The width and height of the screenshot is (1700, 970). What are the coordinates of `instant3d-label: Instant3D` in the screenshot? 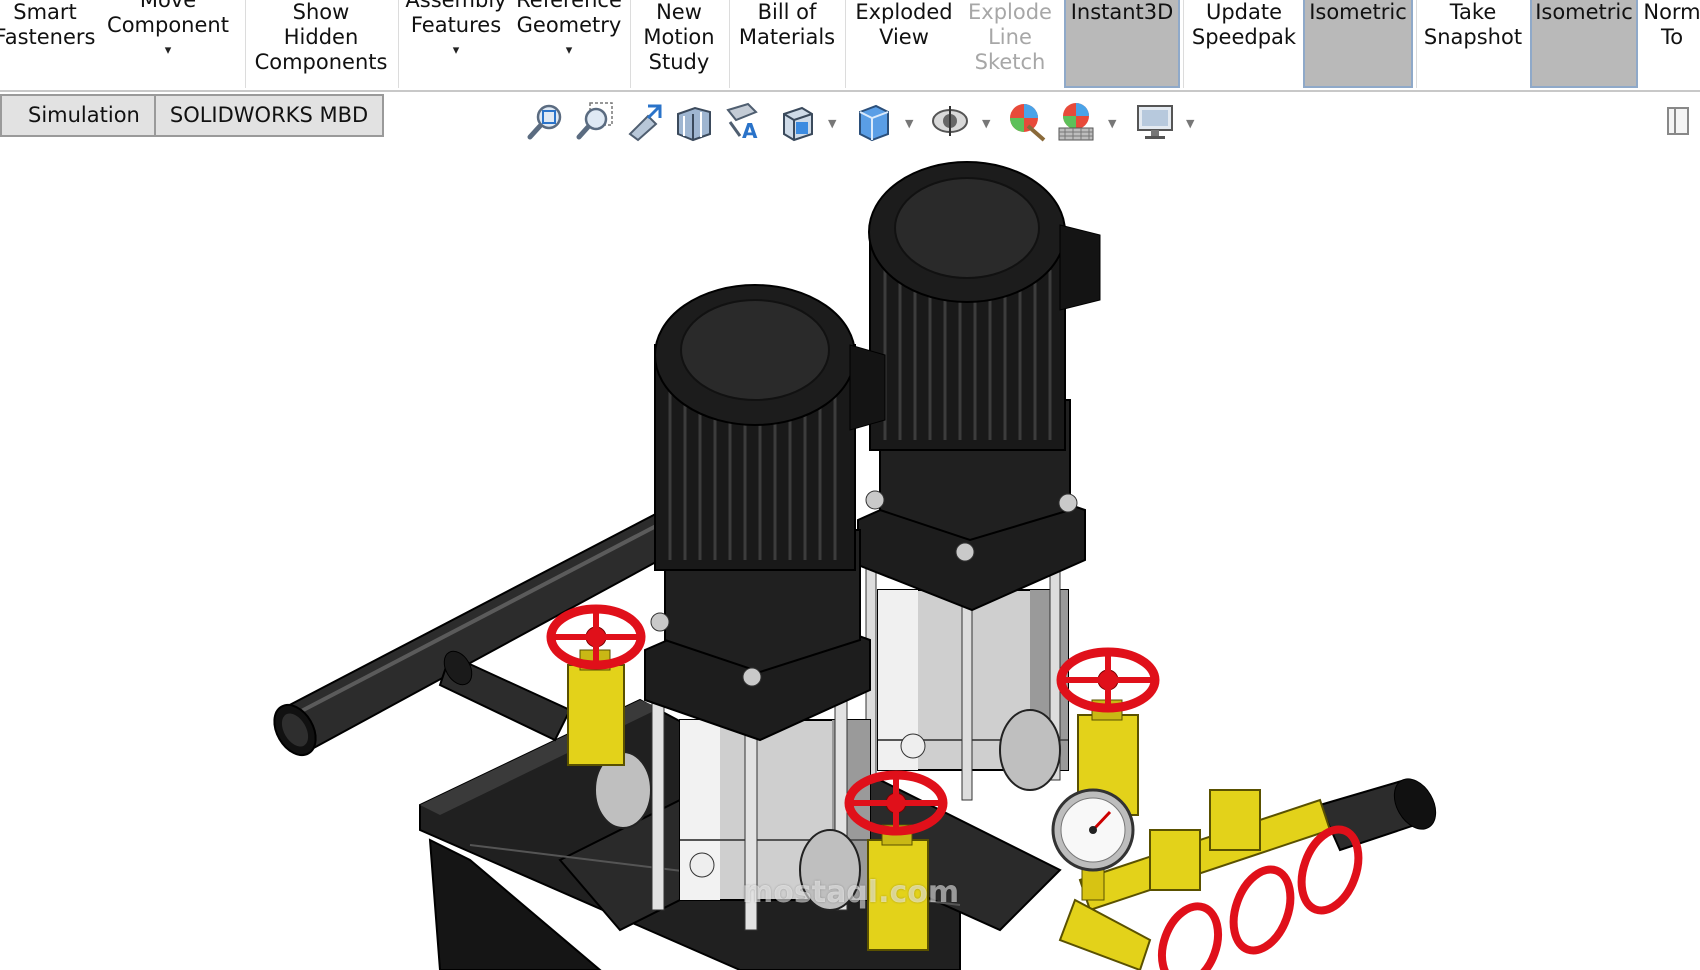 It's located at (1122, 12).